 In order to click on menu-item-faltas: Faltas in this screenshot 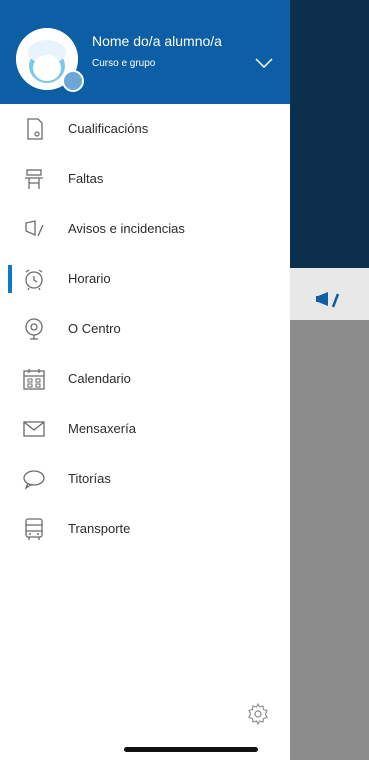, I will do `click(145, 180)`.